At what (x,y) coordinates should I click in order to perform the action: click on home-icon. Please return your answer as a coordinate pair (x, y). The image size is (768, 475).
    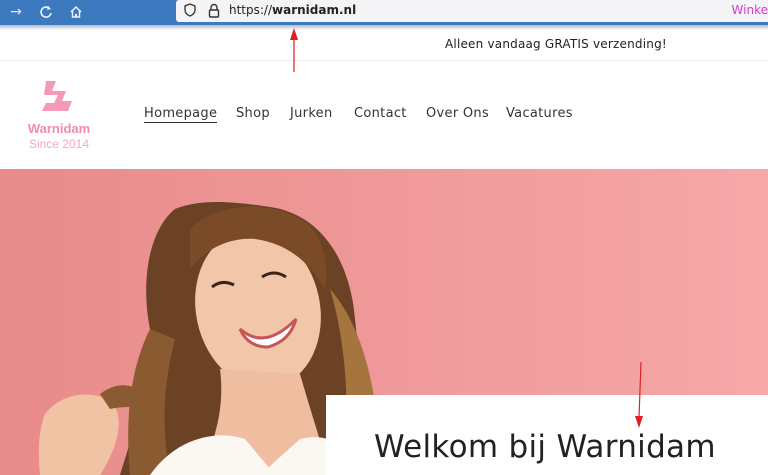
    Looking at the image, I should click on (76, 12).